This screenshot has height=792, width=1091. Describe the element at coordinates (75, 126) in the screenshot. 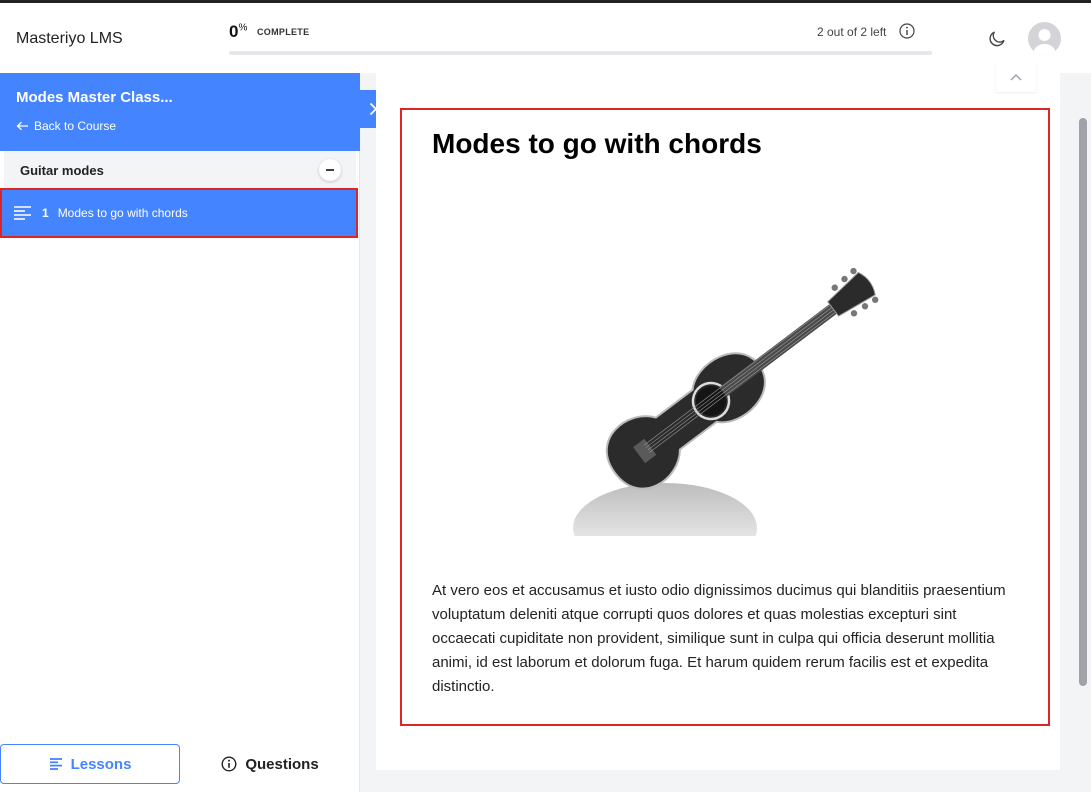

I see `back-to-course-label: Back to Course` at that location.